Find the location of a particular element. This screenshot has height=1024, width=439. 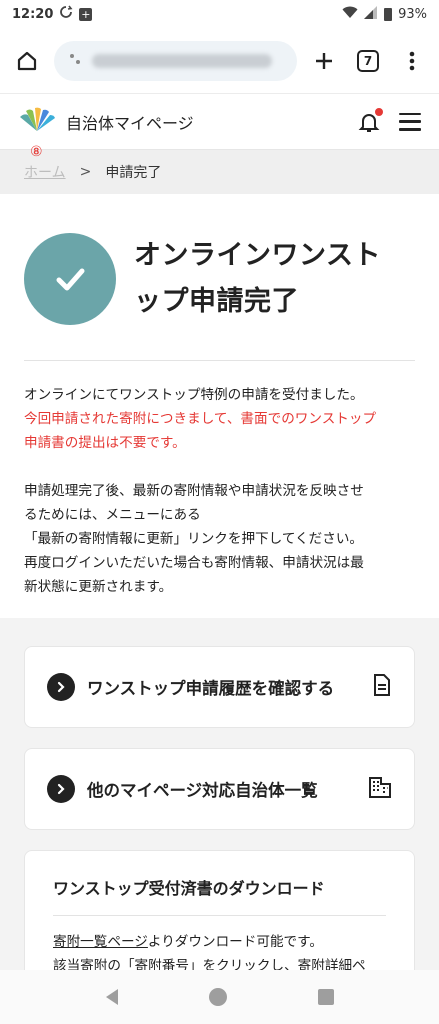

site-logo: 自治体マイページ is located at coordinates (106, 122).